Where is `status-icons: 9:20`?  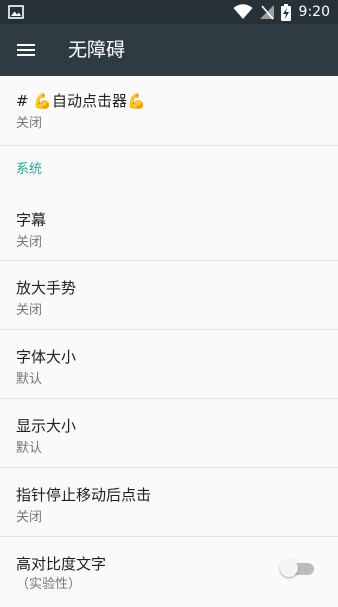
status-icons: 9:20 is located at coordinates (281, 12).